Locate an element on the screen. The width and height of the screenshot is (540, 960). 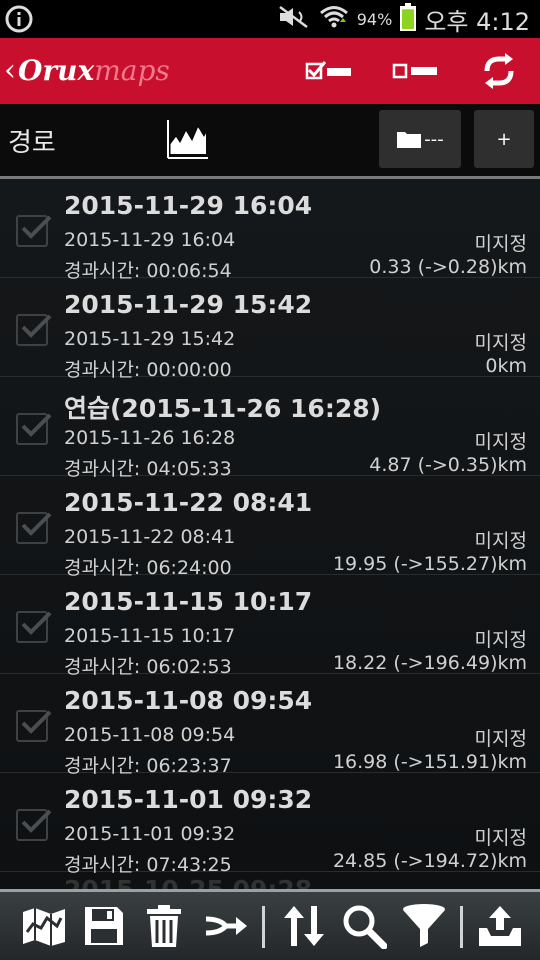
folder-icon is located at coordinates (409, 140).